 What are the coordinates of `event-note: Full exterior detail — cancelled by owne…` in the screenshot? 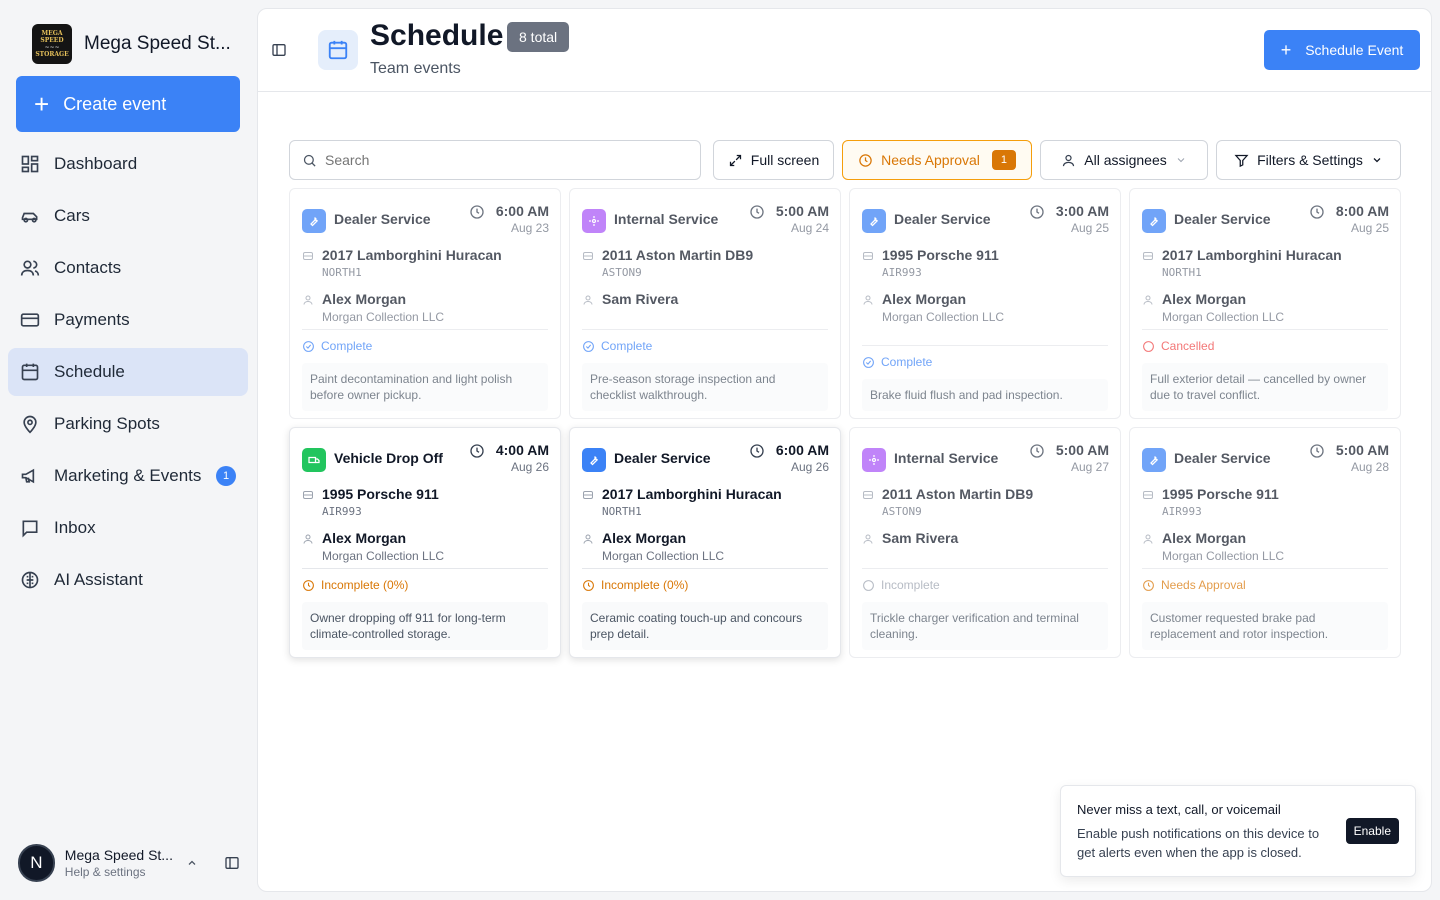 It's located at (1265, 387).